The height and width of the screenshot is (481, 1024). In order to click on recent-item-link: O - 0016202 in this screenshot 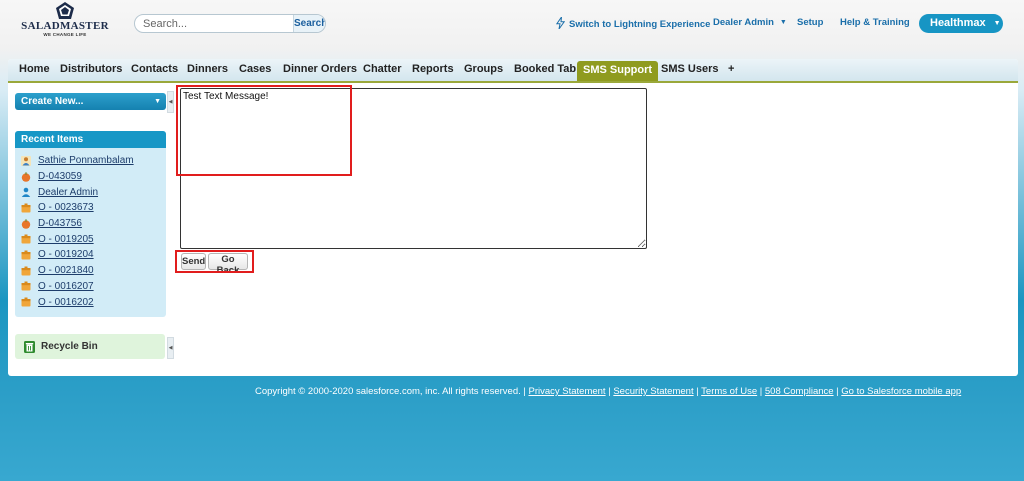, I will do `click(66, 302)`.